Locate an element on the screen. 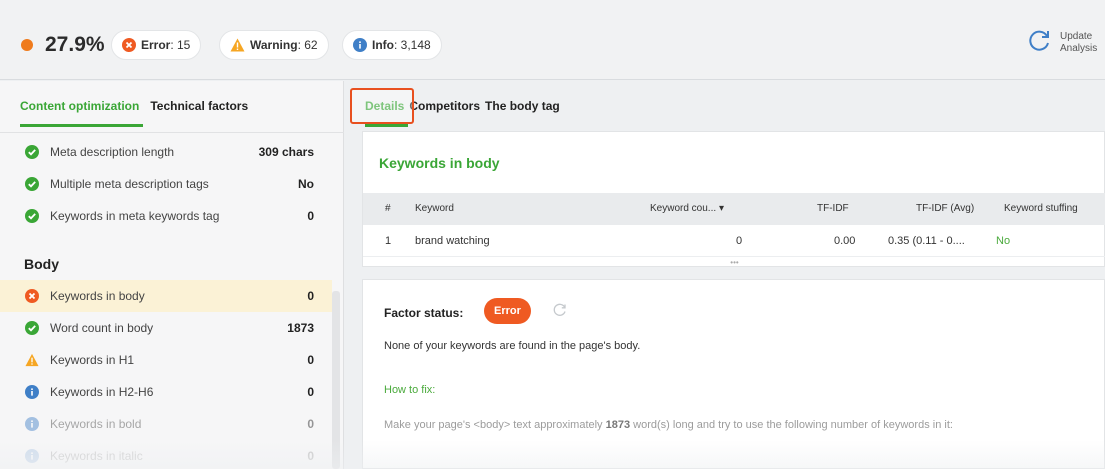 This screenshot has width=1105, height=469. update-label-line1: Update is located at coordinates (1076, 36).